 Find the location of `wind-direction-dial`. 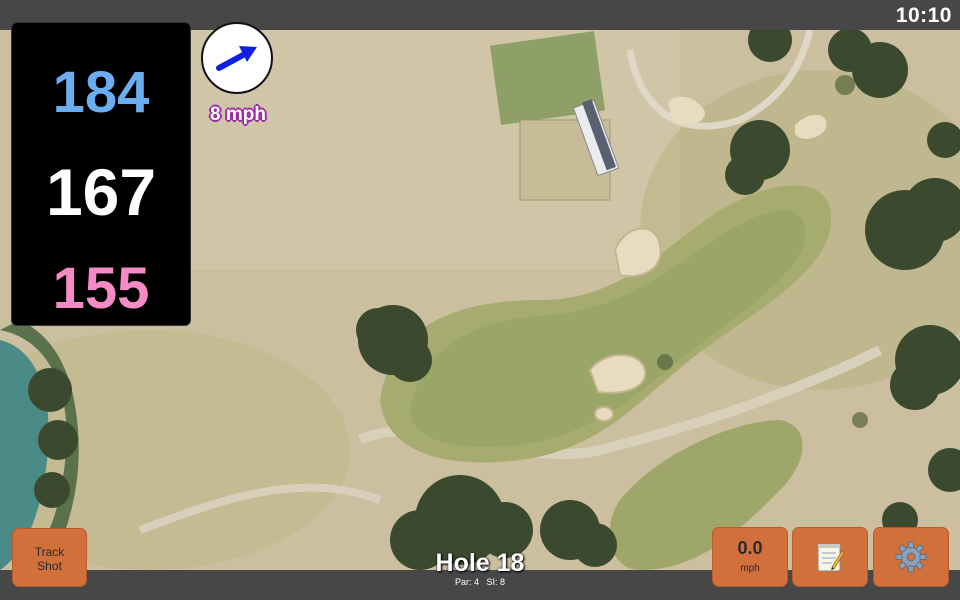

wind-direction-dial is located at coordinates (237, 58).